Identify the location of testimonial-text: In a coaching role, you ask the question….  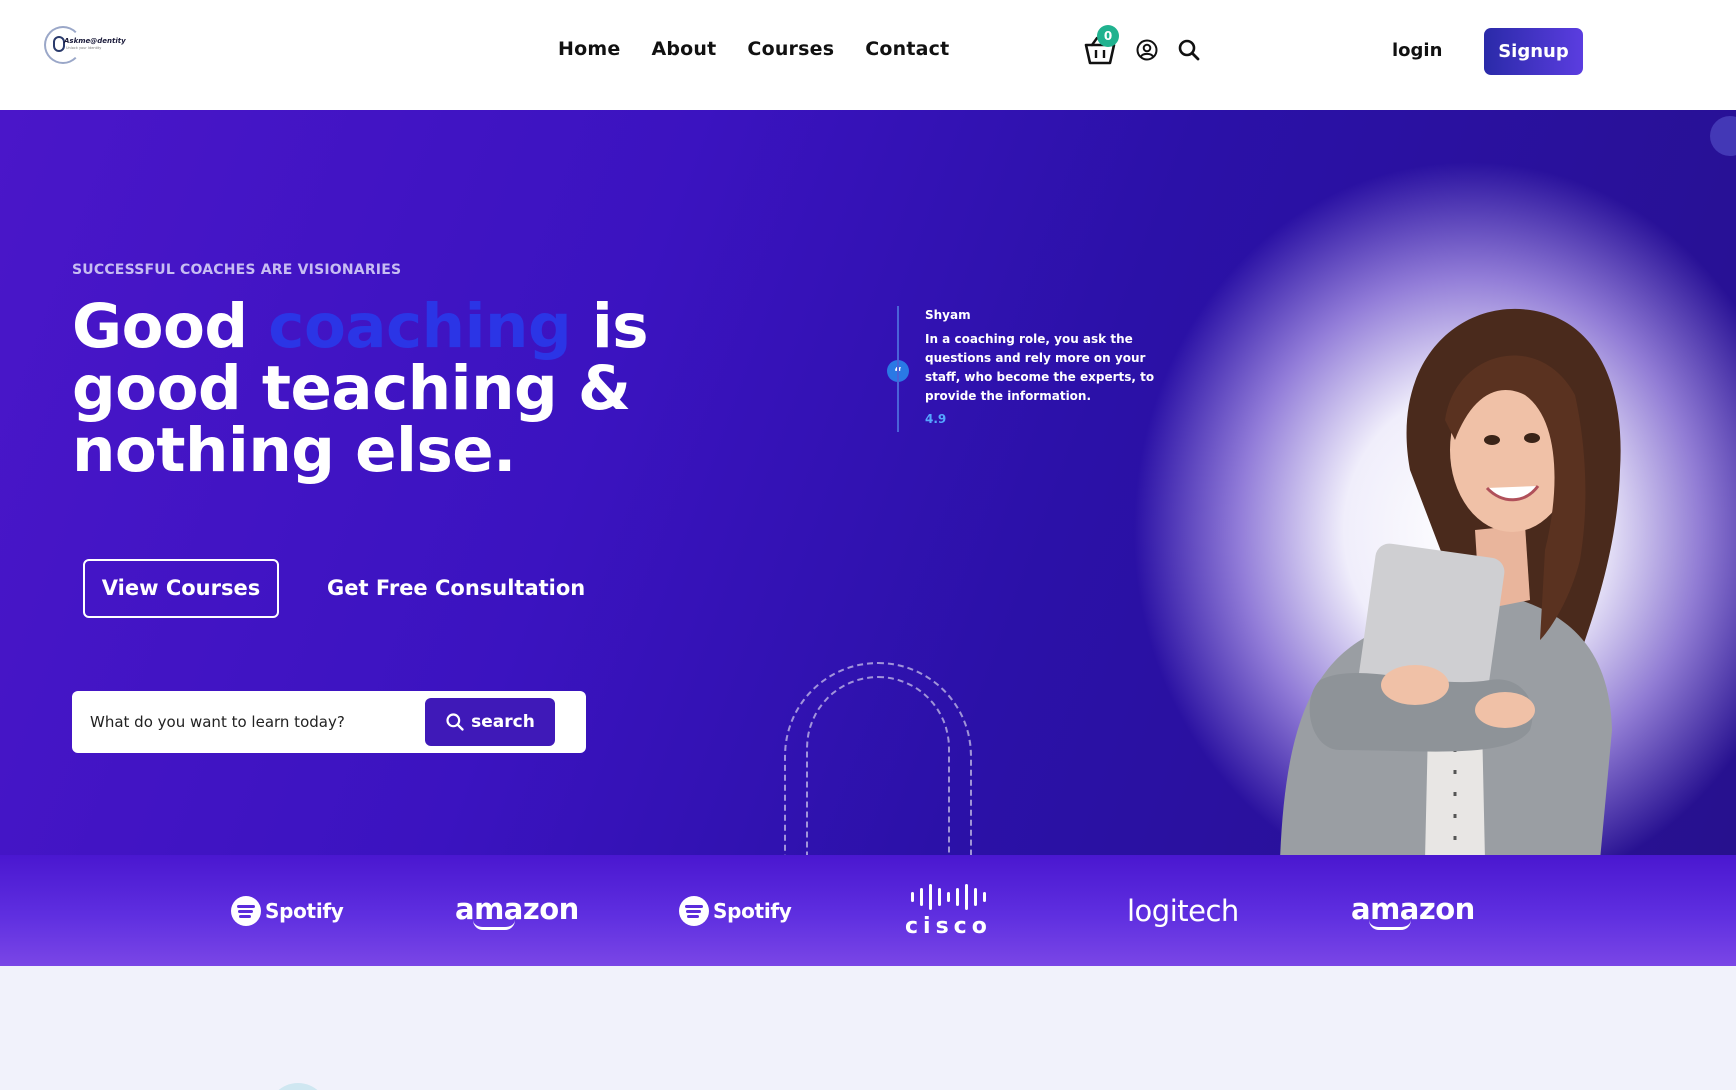
(1040, 367).